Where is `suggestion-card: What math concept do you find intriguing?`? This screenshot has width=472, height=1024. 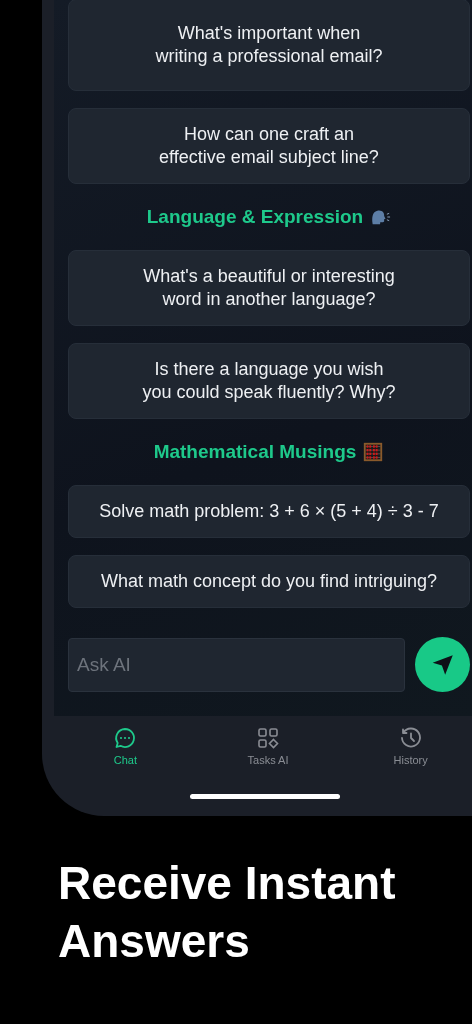
suggestion-card: What math concept do you find intriguing? is located at coordinates (269, 581).